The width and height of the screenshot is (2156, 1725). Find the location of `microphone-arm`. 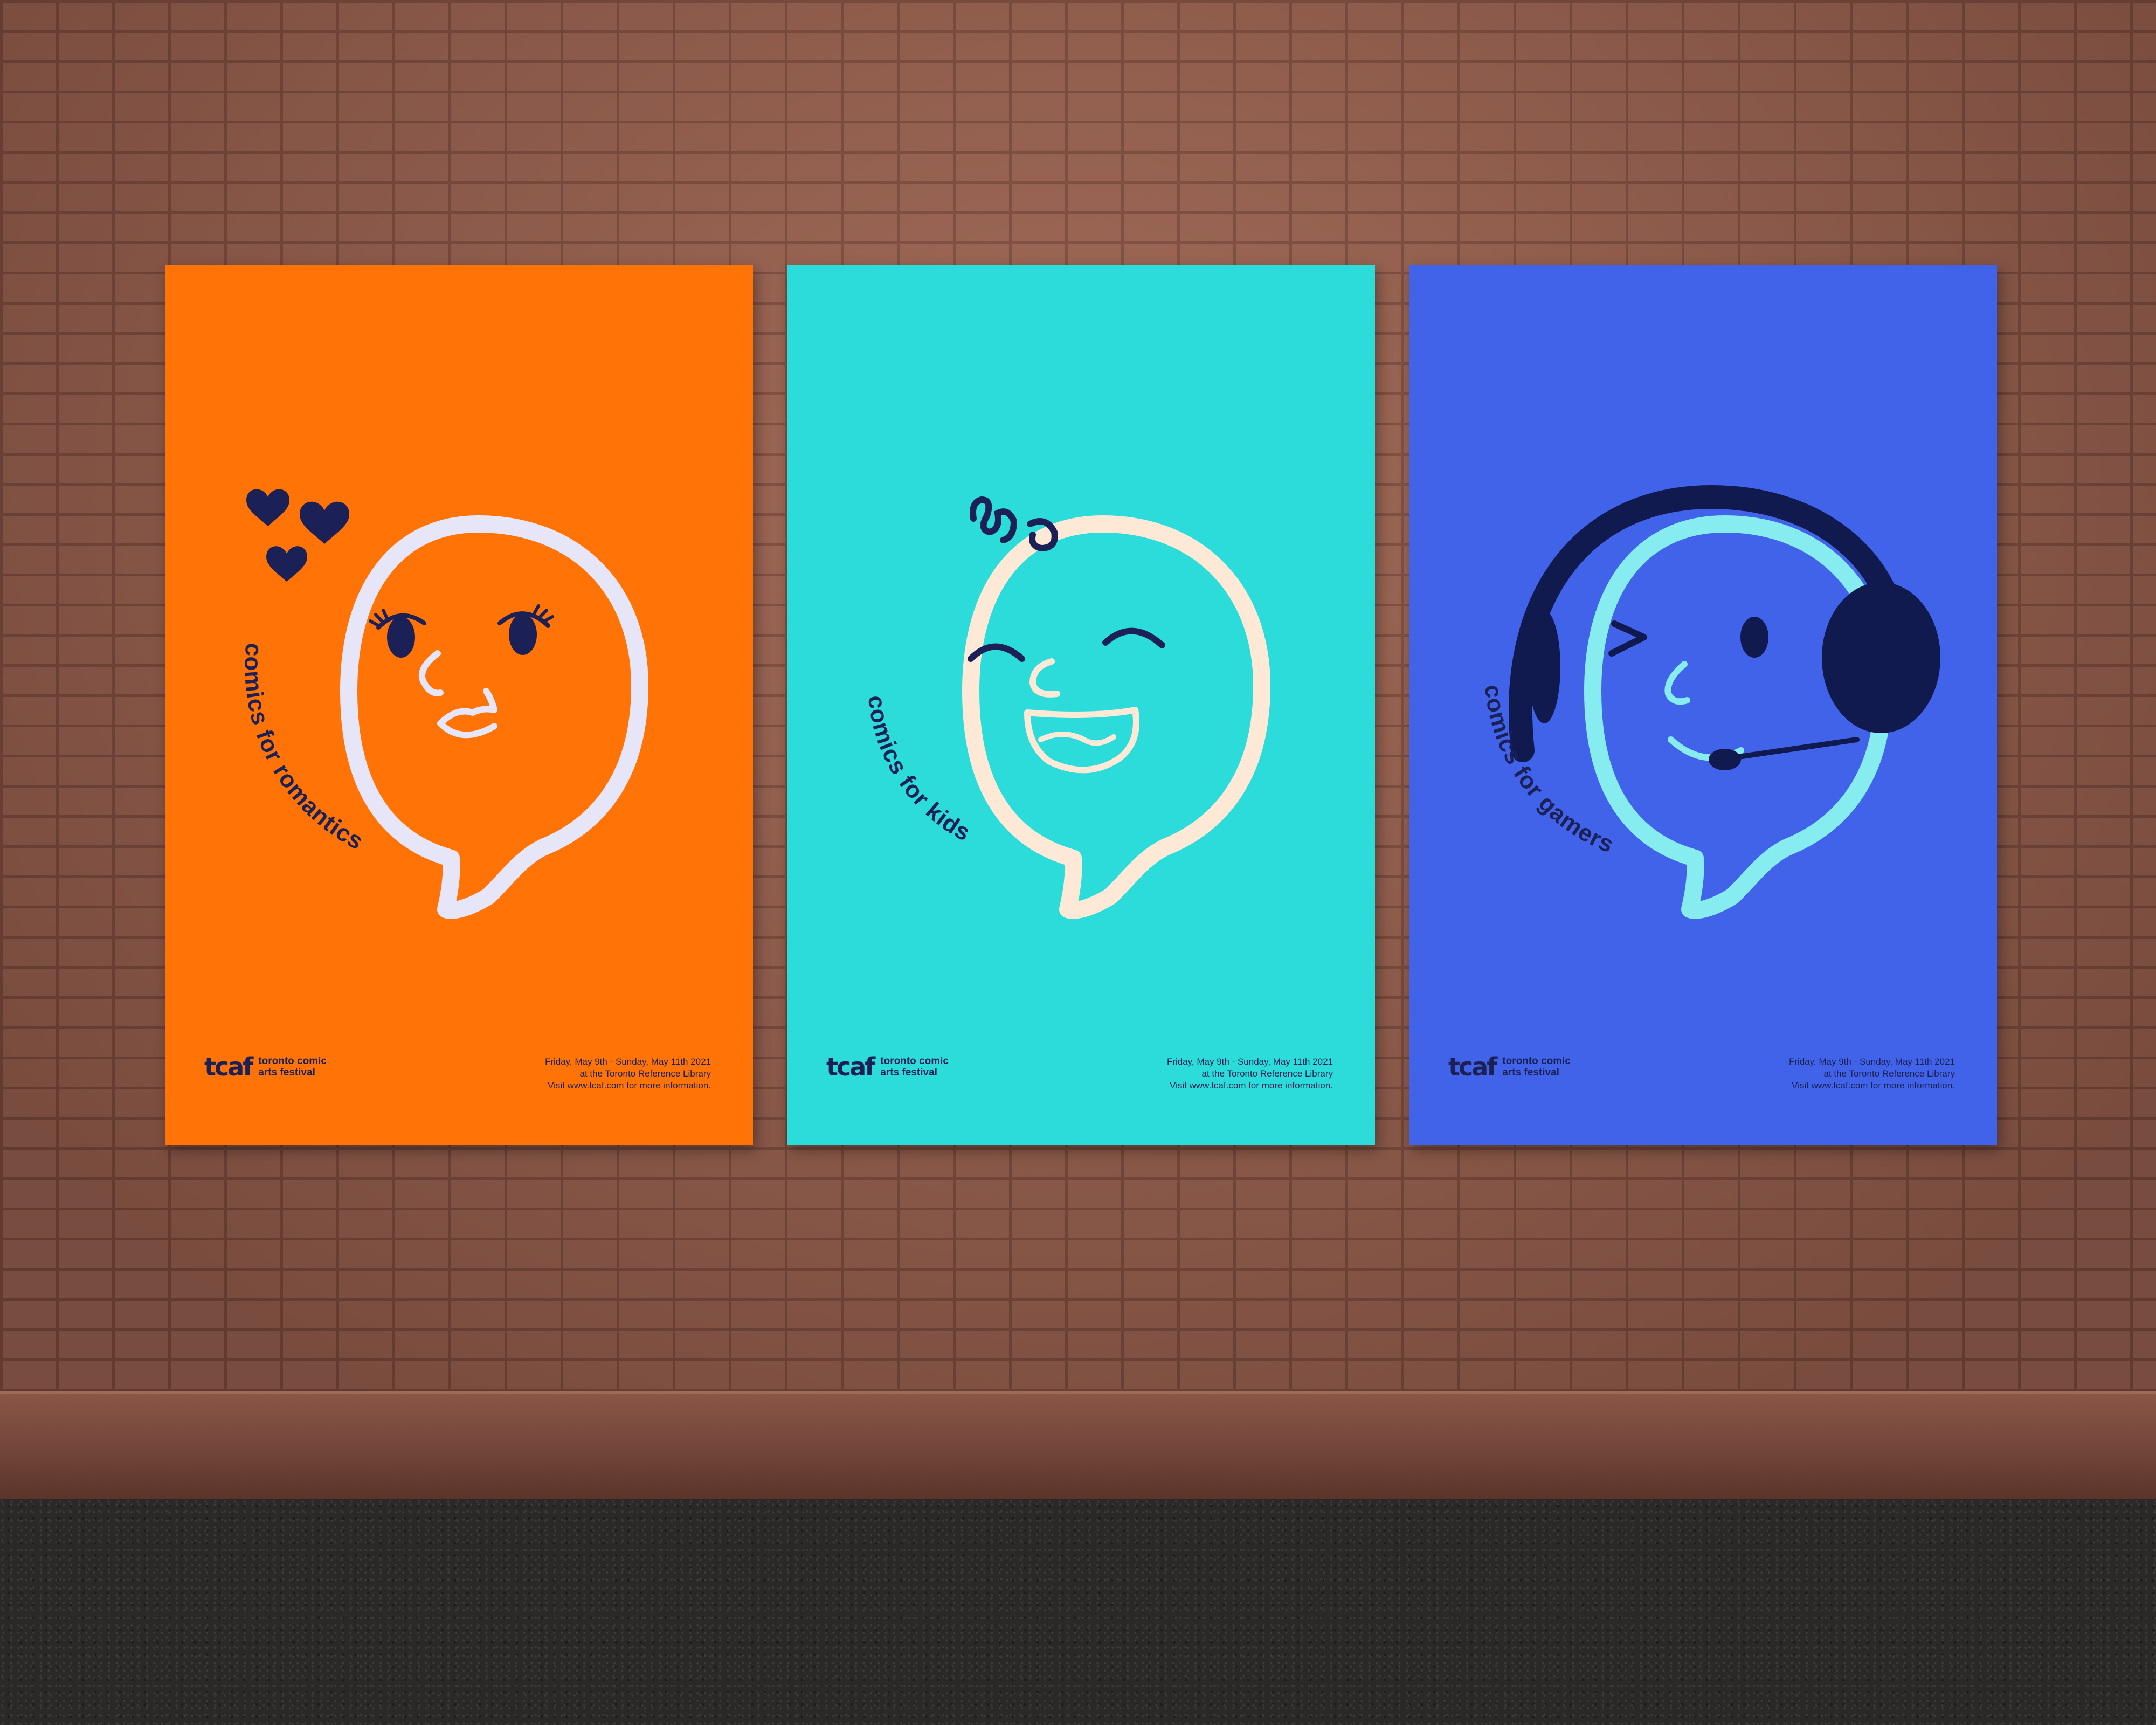

microphone-arm is located at coordinates (1792, 749).